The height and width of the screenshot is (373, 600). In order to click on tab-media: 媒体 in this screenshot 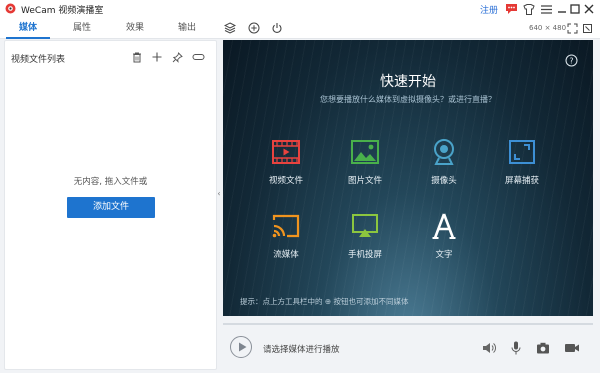, I will do `click(28, 28)`.